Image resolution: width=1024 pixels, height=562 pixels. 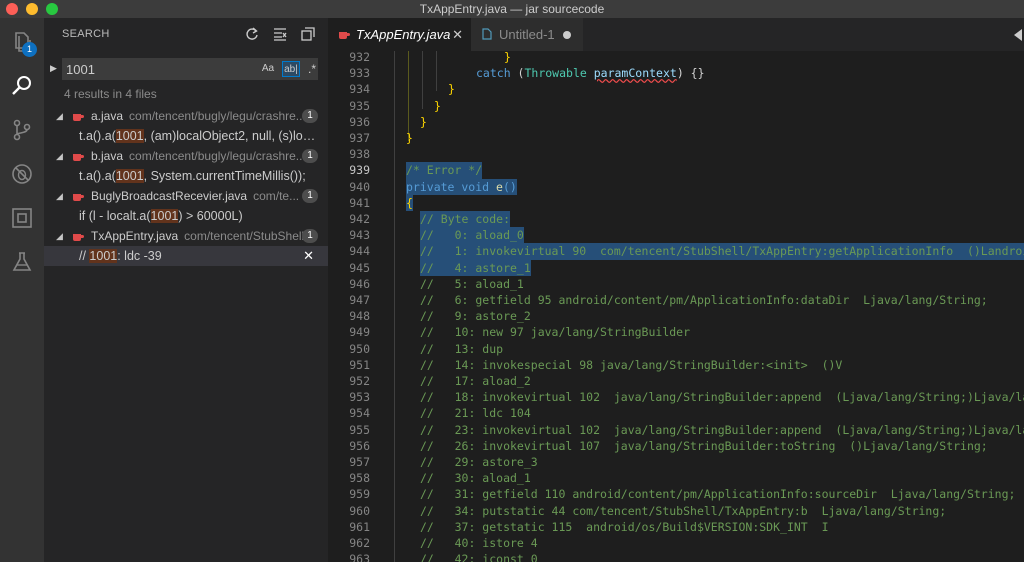 What do you see at coordinates (676, 543) in the screenshot?
I see `code-line: 962 // 40: istore 4` at bounding box center [676, 543].